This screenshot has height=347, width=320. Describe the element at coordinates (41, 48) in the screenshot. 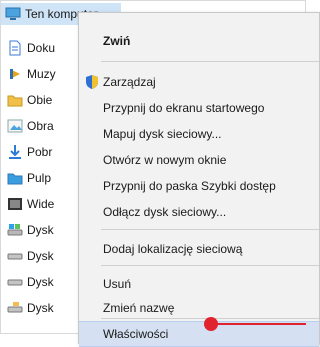

I see `tree-item-label: Doku` at that location.